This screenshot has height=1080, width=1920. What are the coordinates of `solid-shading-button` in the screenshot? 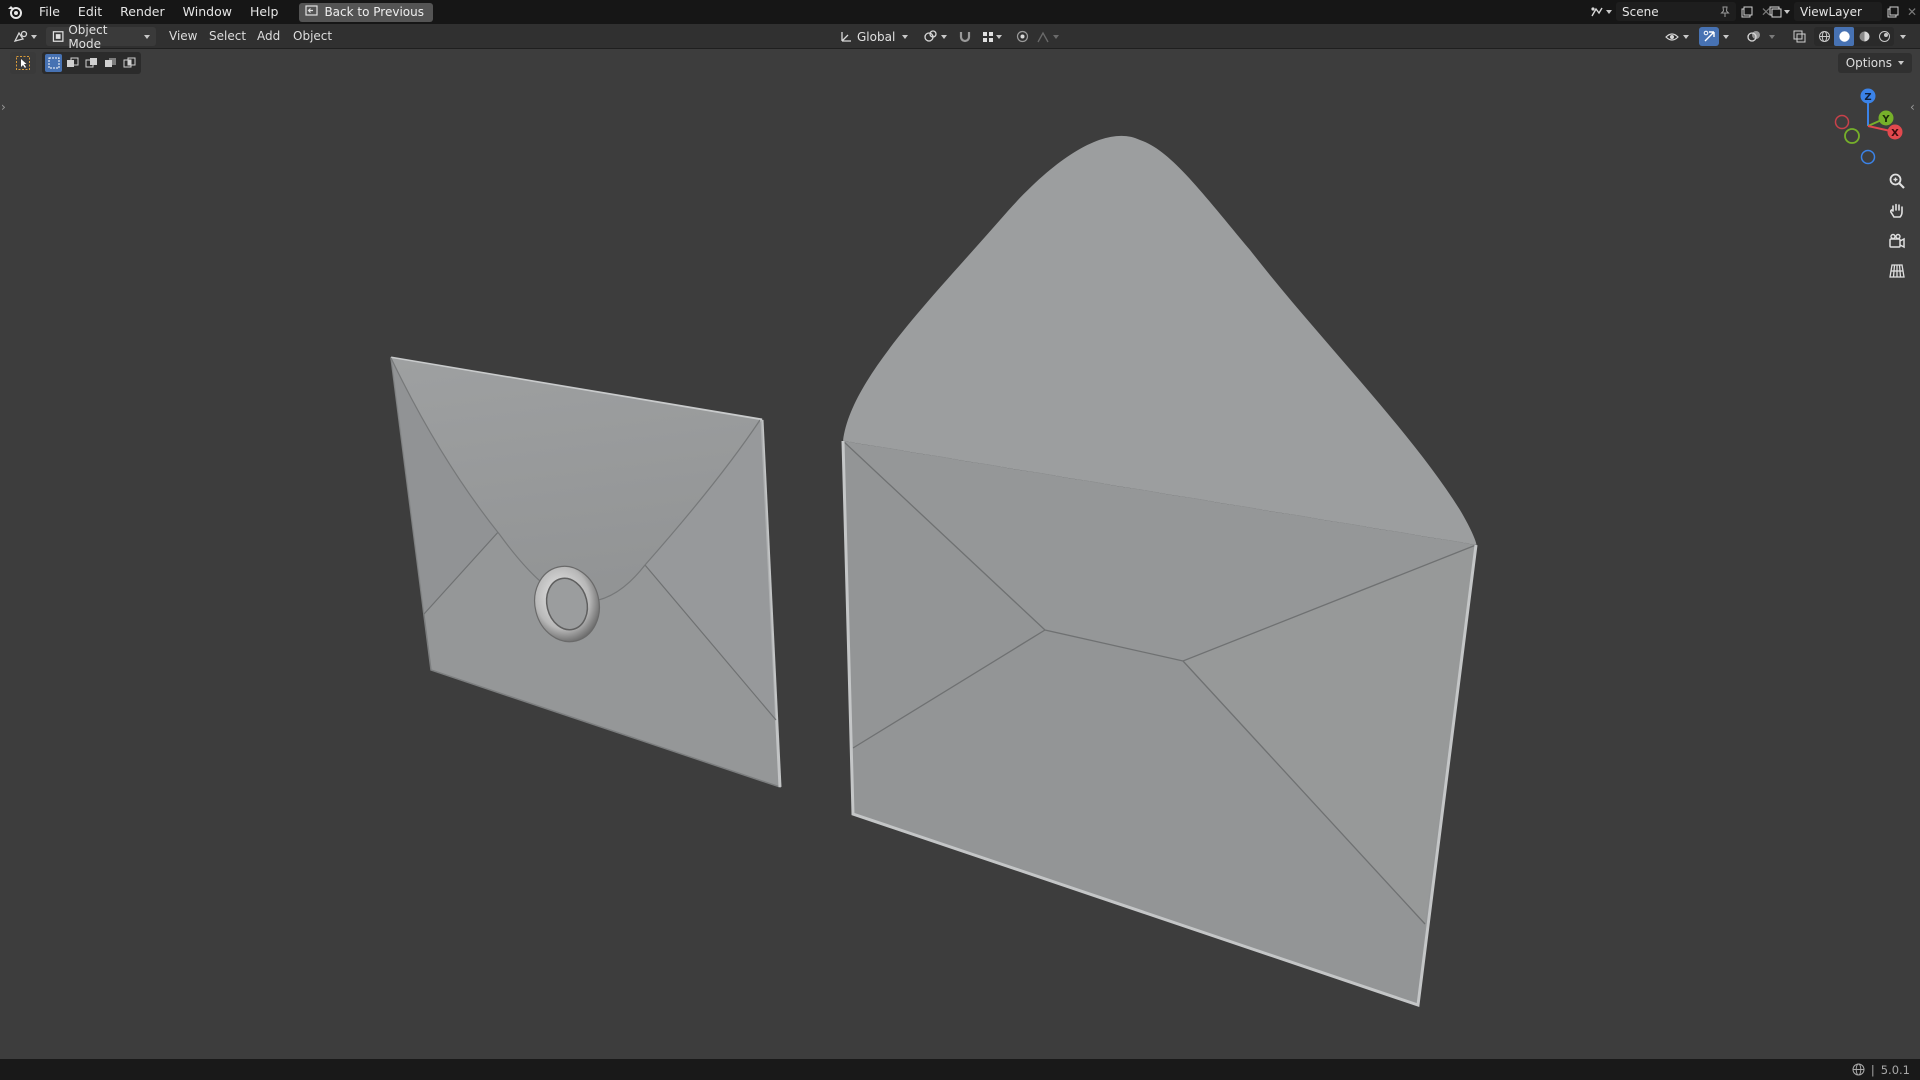 It's located at (1844, 36).